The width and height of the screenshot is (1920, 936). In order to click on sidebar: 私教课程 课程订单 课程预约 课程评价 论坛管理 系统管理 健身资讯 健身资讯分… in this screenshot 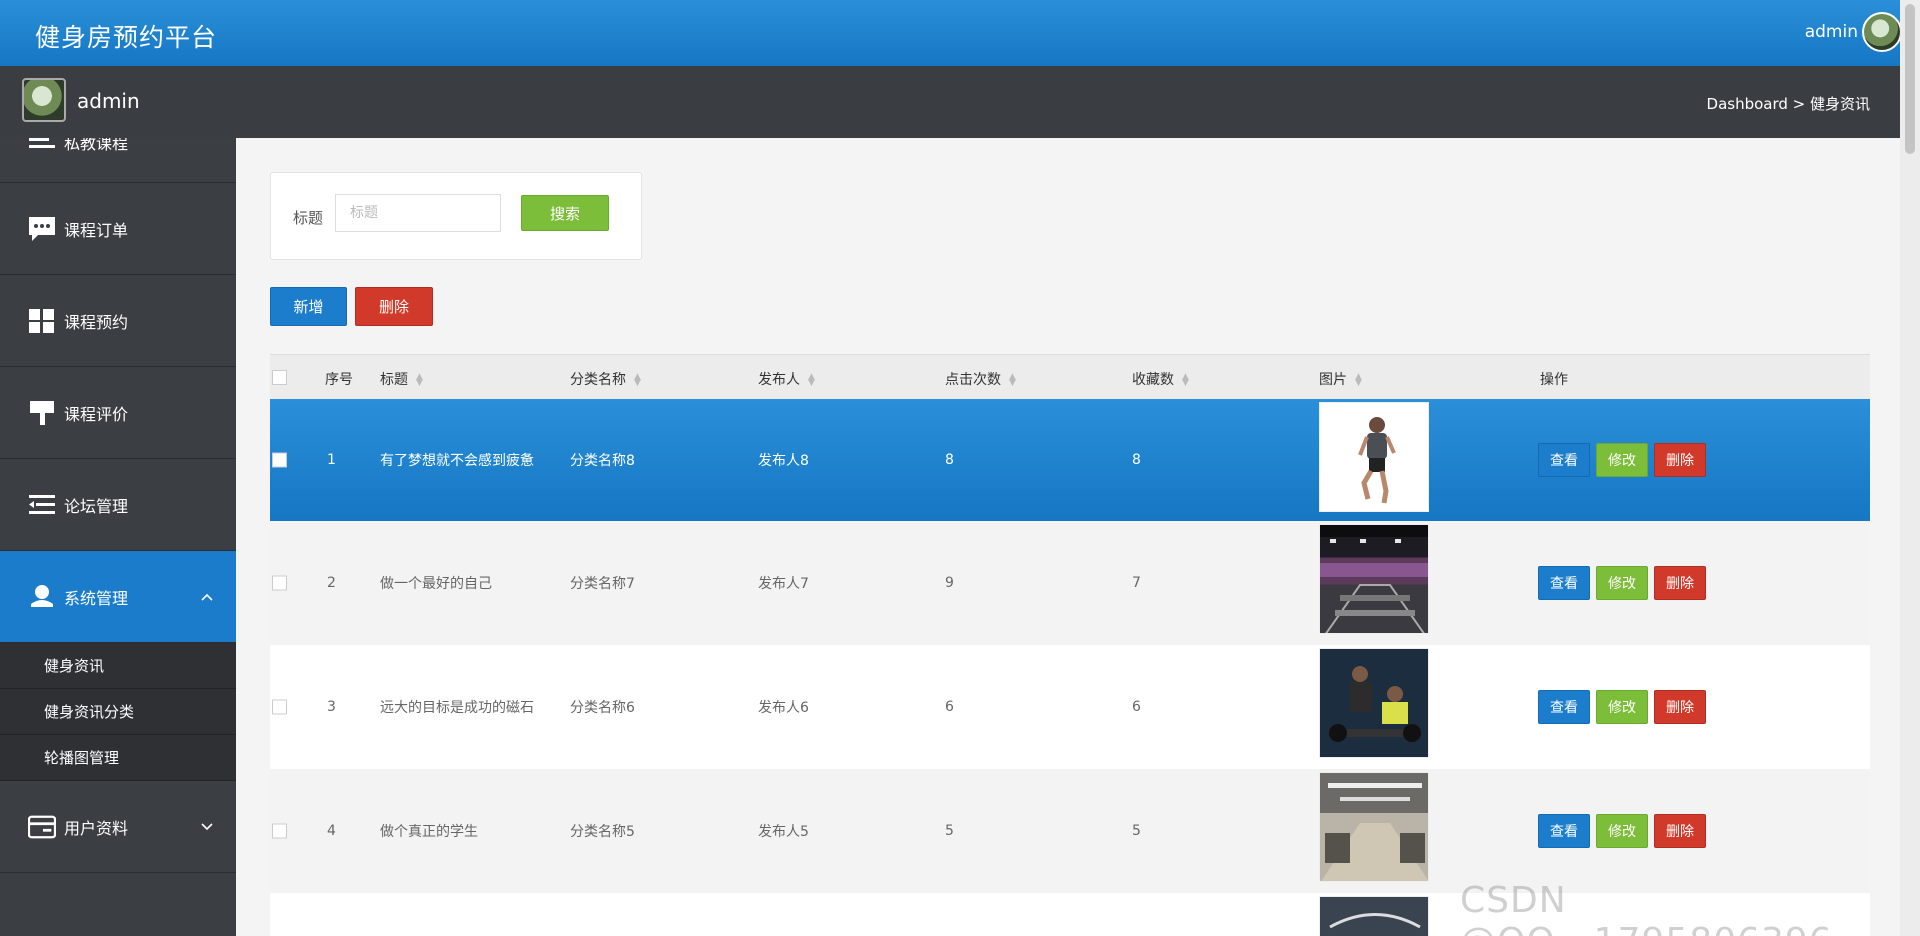, I will do `click(118, 537)`.